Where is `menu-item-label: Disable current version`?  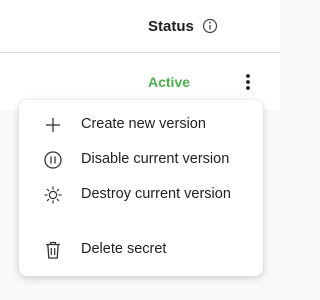 menu-item-label: Disable current version is located at coordinates (155, 159).